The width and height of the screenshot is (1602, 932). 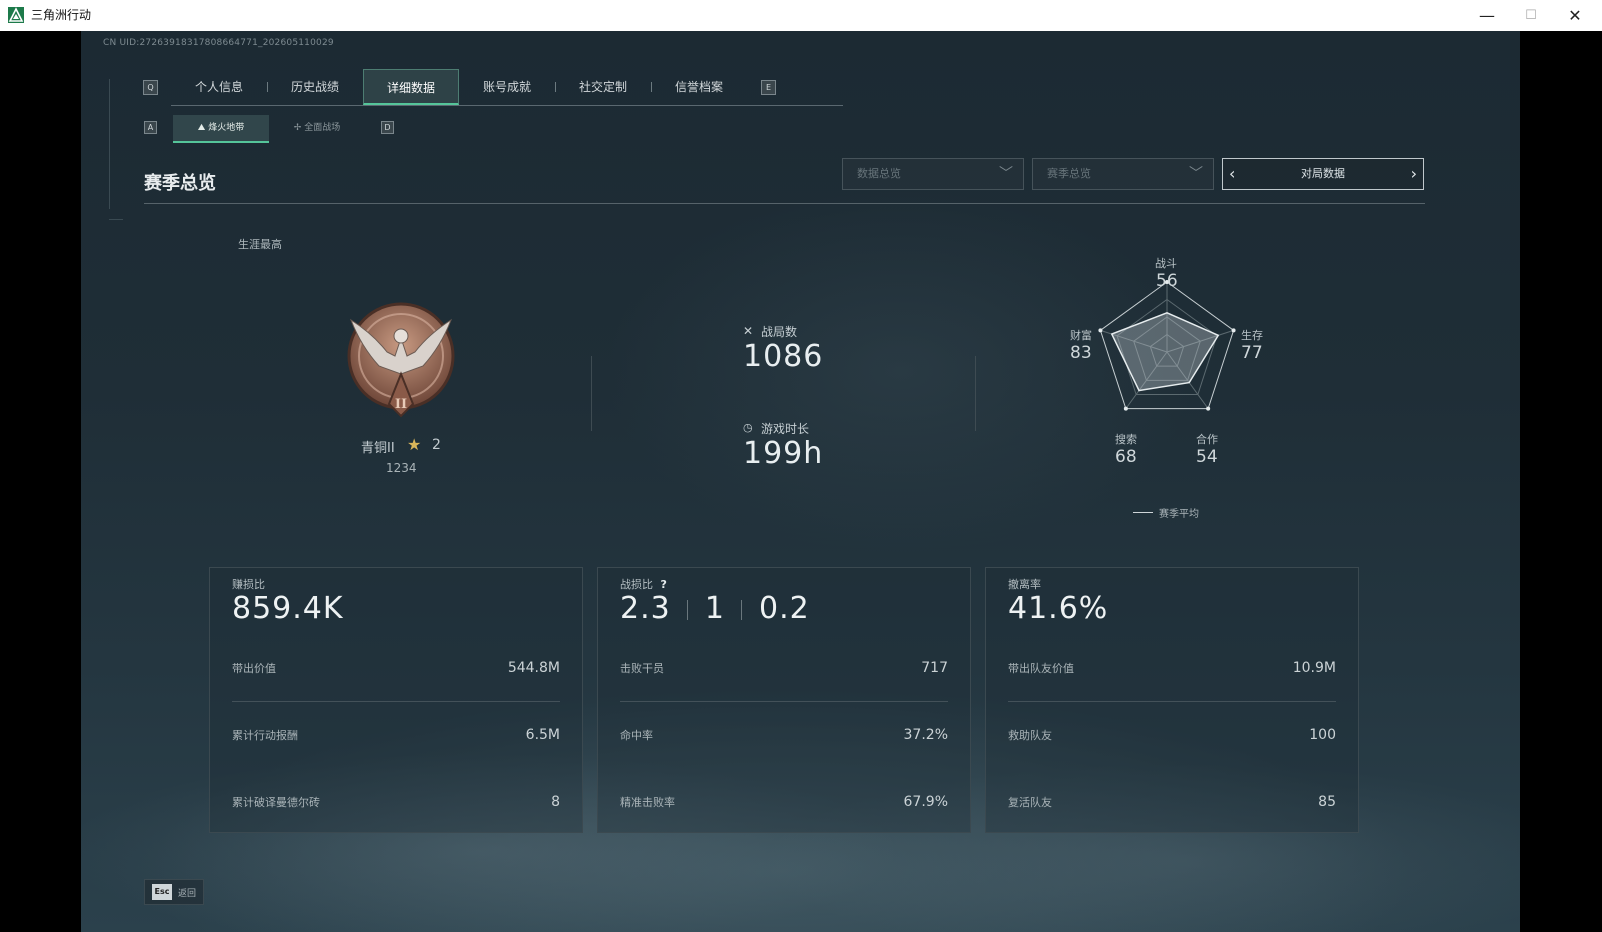 What do you see at coordinates (187, 894) in the screenshot?
I see `back-label: 返回` at bounding box center [187, 894].